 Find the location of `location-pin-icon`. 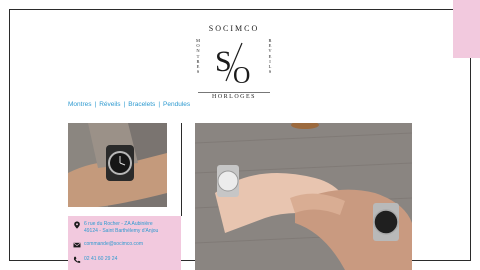

location-pin-icon is located at coordinates (77, 225).